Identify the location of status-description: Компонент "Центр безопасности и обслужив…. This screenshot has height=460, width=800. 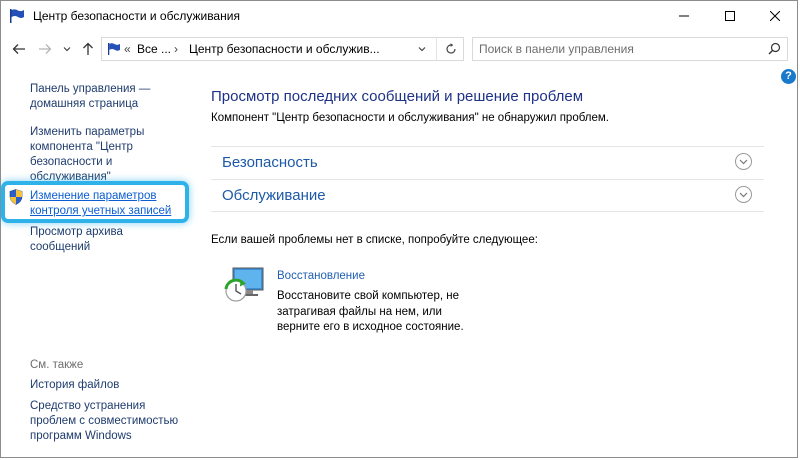
(410, 118).